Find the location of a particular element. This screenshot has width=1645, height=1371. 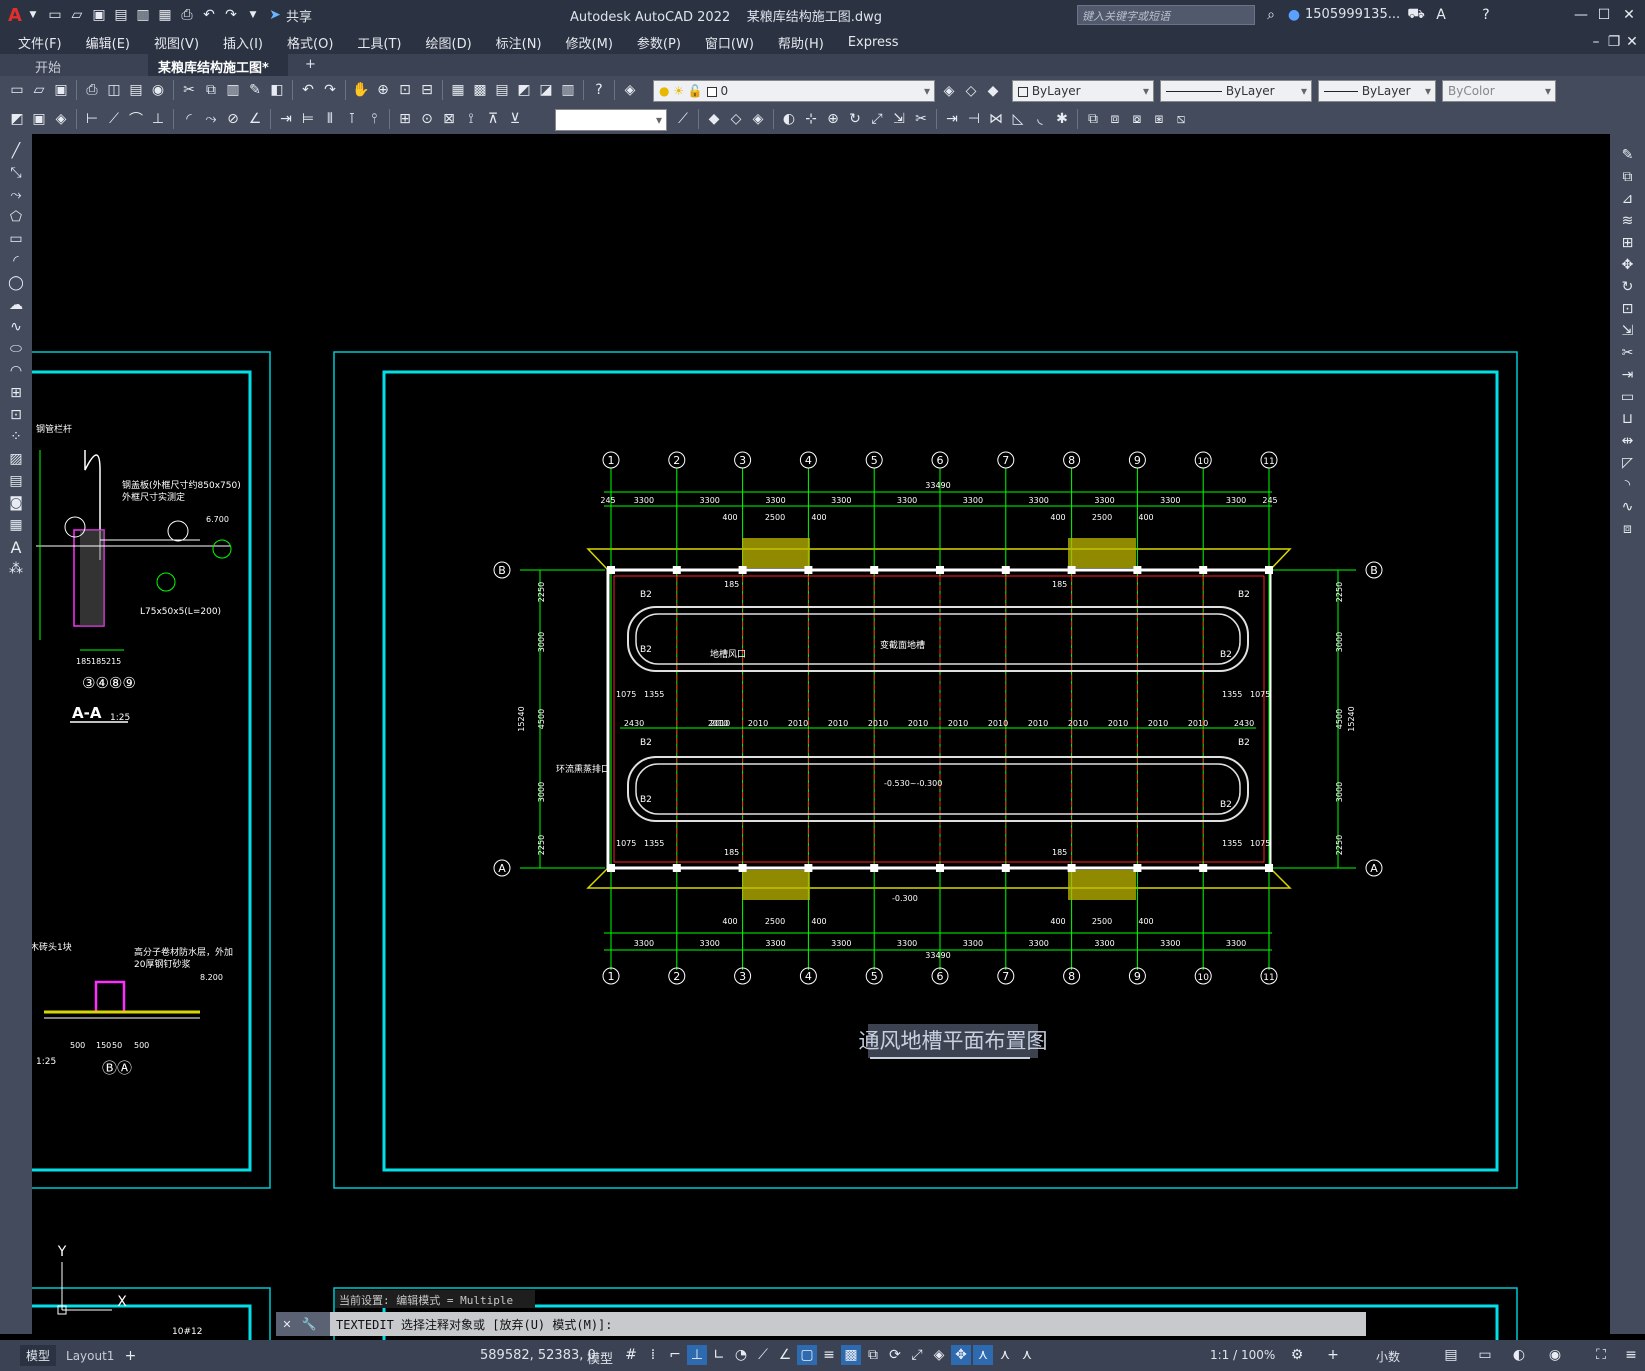

circle-icon: ◯ is located at coordinates (16, 283).